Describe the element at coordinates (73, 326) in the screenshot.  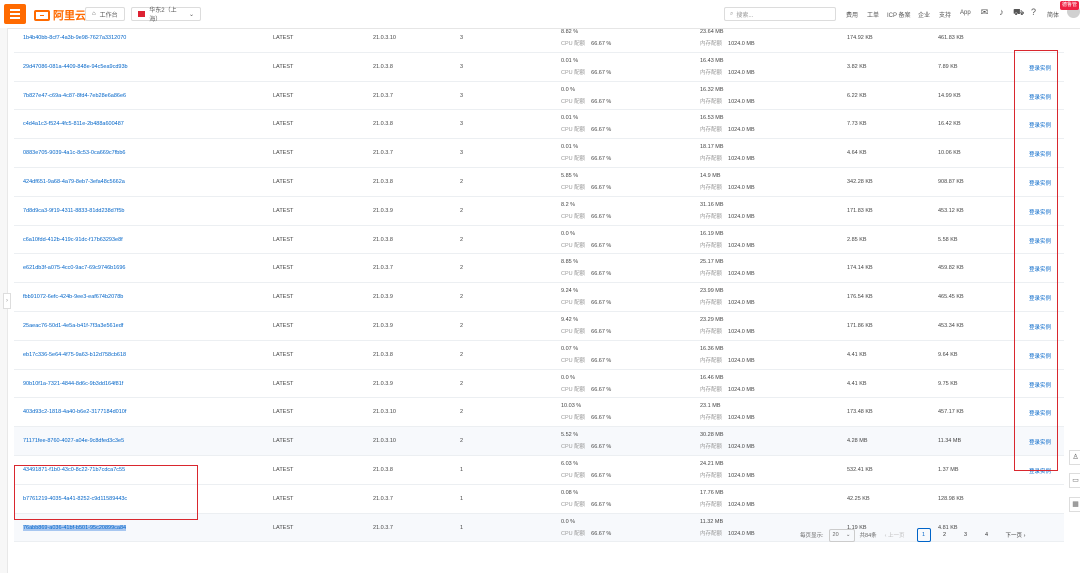
I see `instance-id-link: 25aeac76-50d1-4e5a-b41f-7f3a3e561edf` at that location.